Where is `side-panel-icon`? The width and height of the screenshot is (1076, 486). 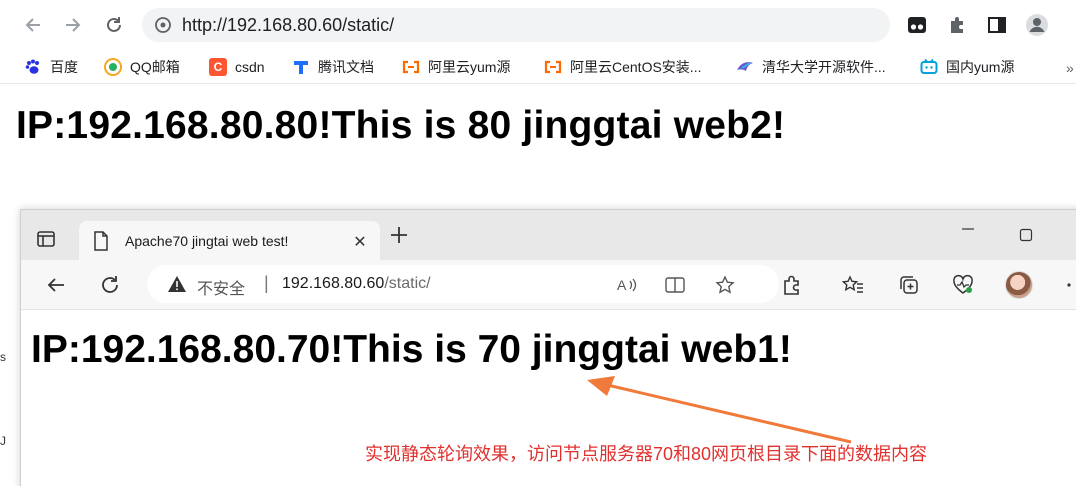 side-panel-icon is located at coordinates (997, 25).